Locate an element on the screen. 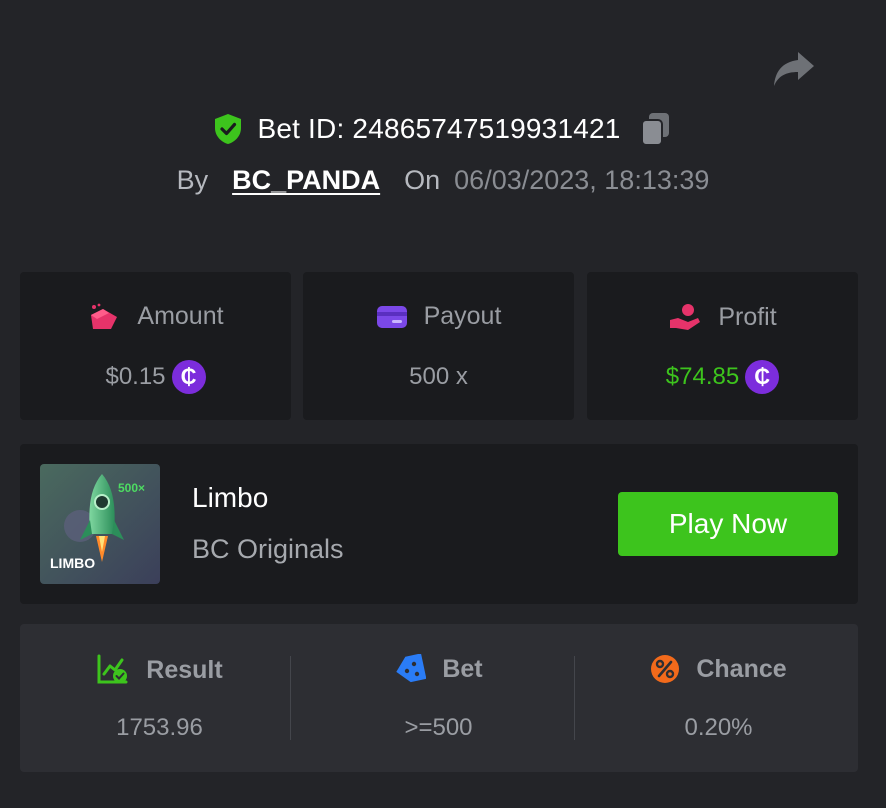 The width and height of the screenshot is (886, 808). game-name: Limbo is located at coordinates (230, 498).